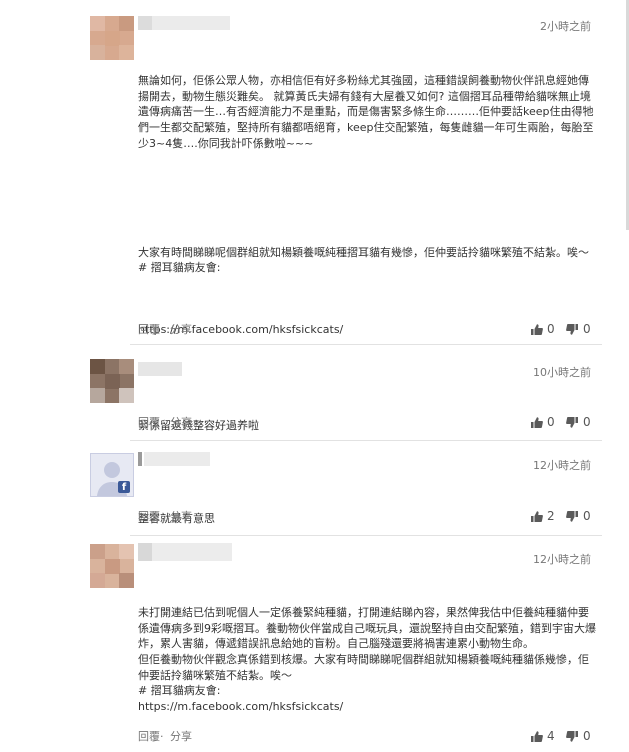 This screenshot has height=752, width=629. Describe the element at coordinates (551, 736) in the screenshot. I see `like-count: 4` at that location.